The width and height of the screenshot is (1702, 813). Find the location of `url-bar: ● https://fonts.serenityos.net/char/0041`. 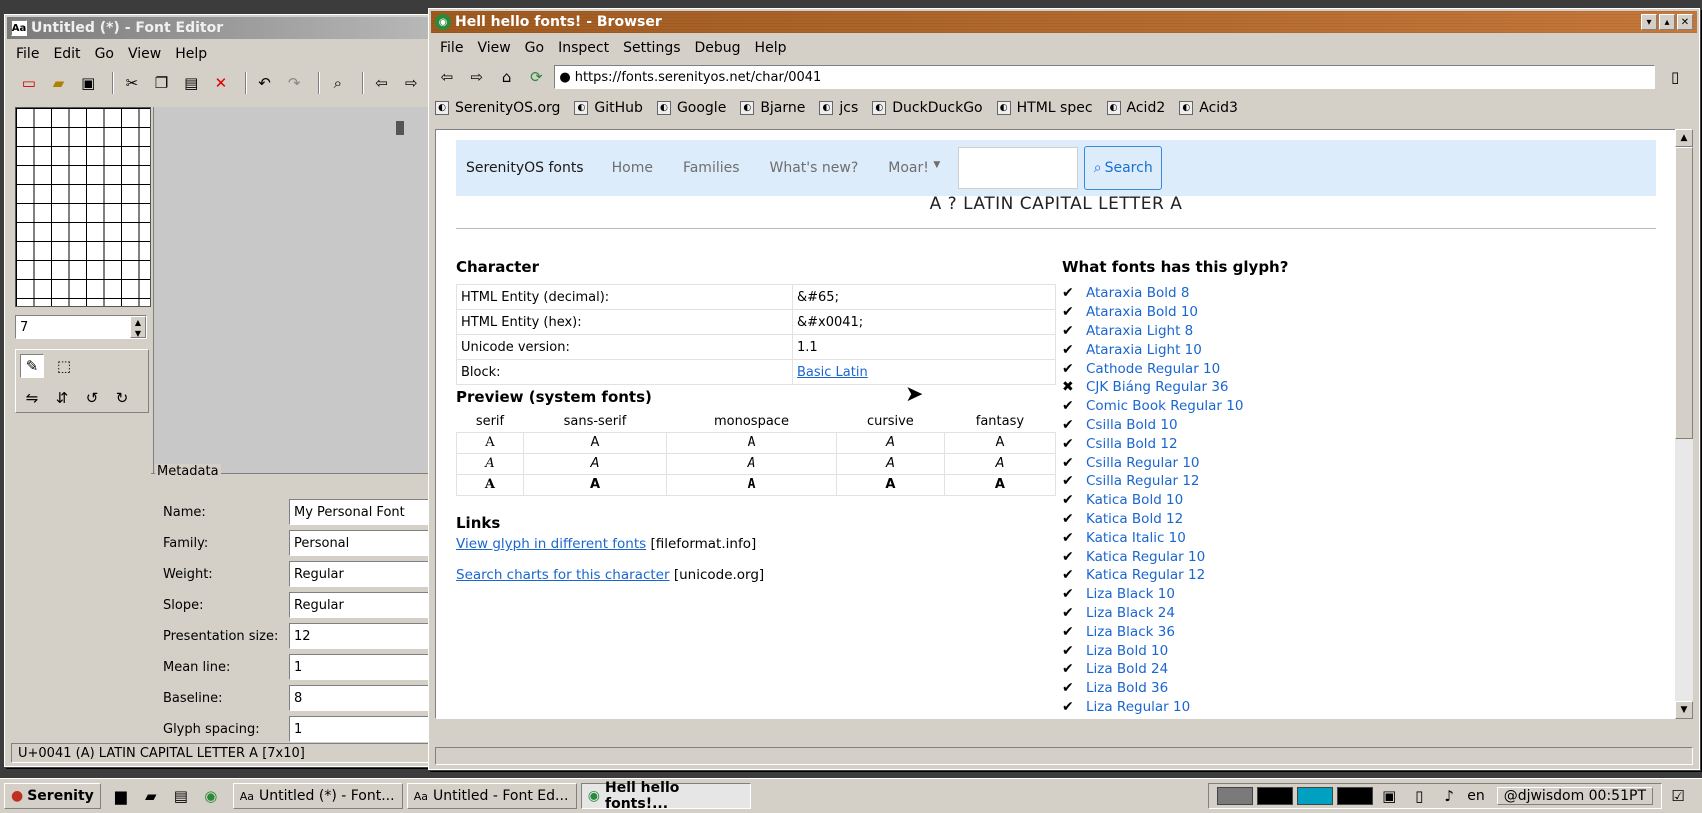

url-bar: ● https://fonts.serenityos.net/char/0041 is located at coordinates (1105, 77).